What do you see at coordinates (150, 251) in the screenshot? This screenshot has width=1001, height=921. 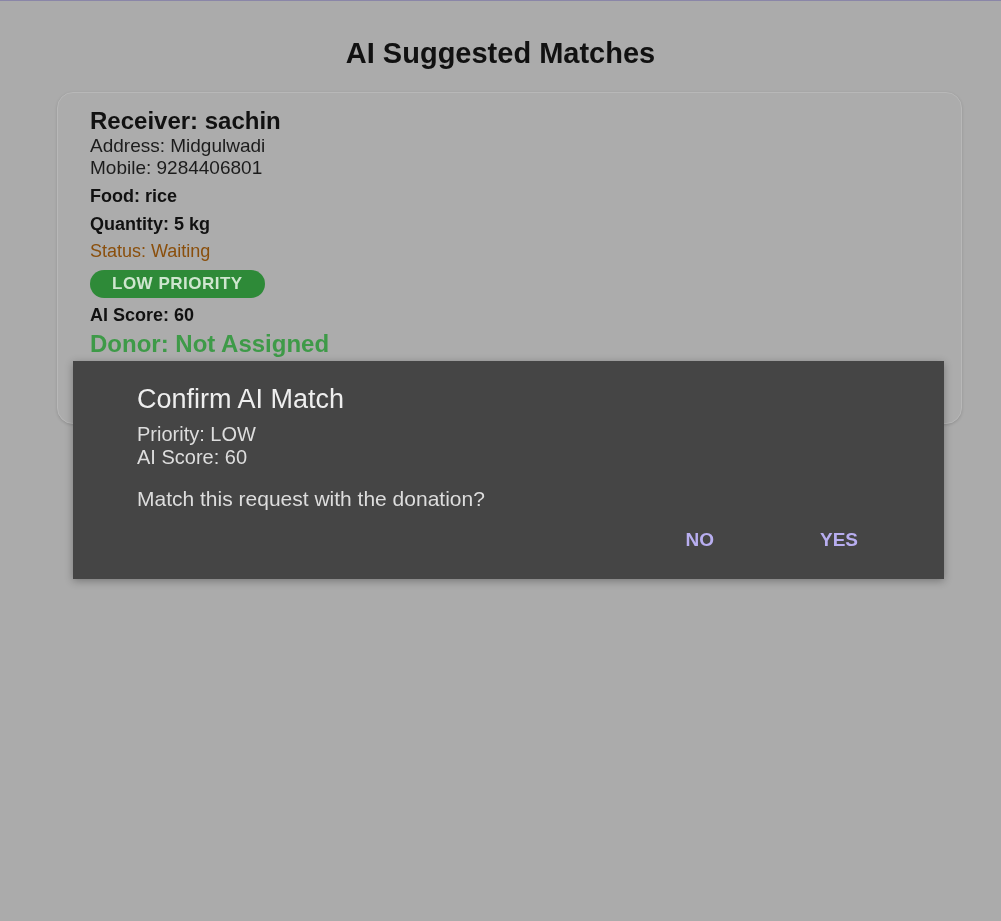 I see `status-text: Status: Waiting` at bounding box center [150, 251].